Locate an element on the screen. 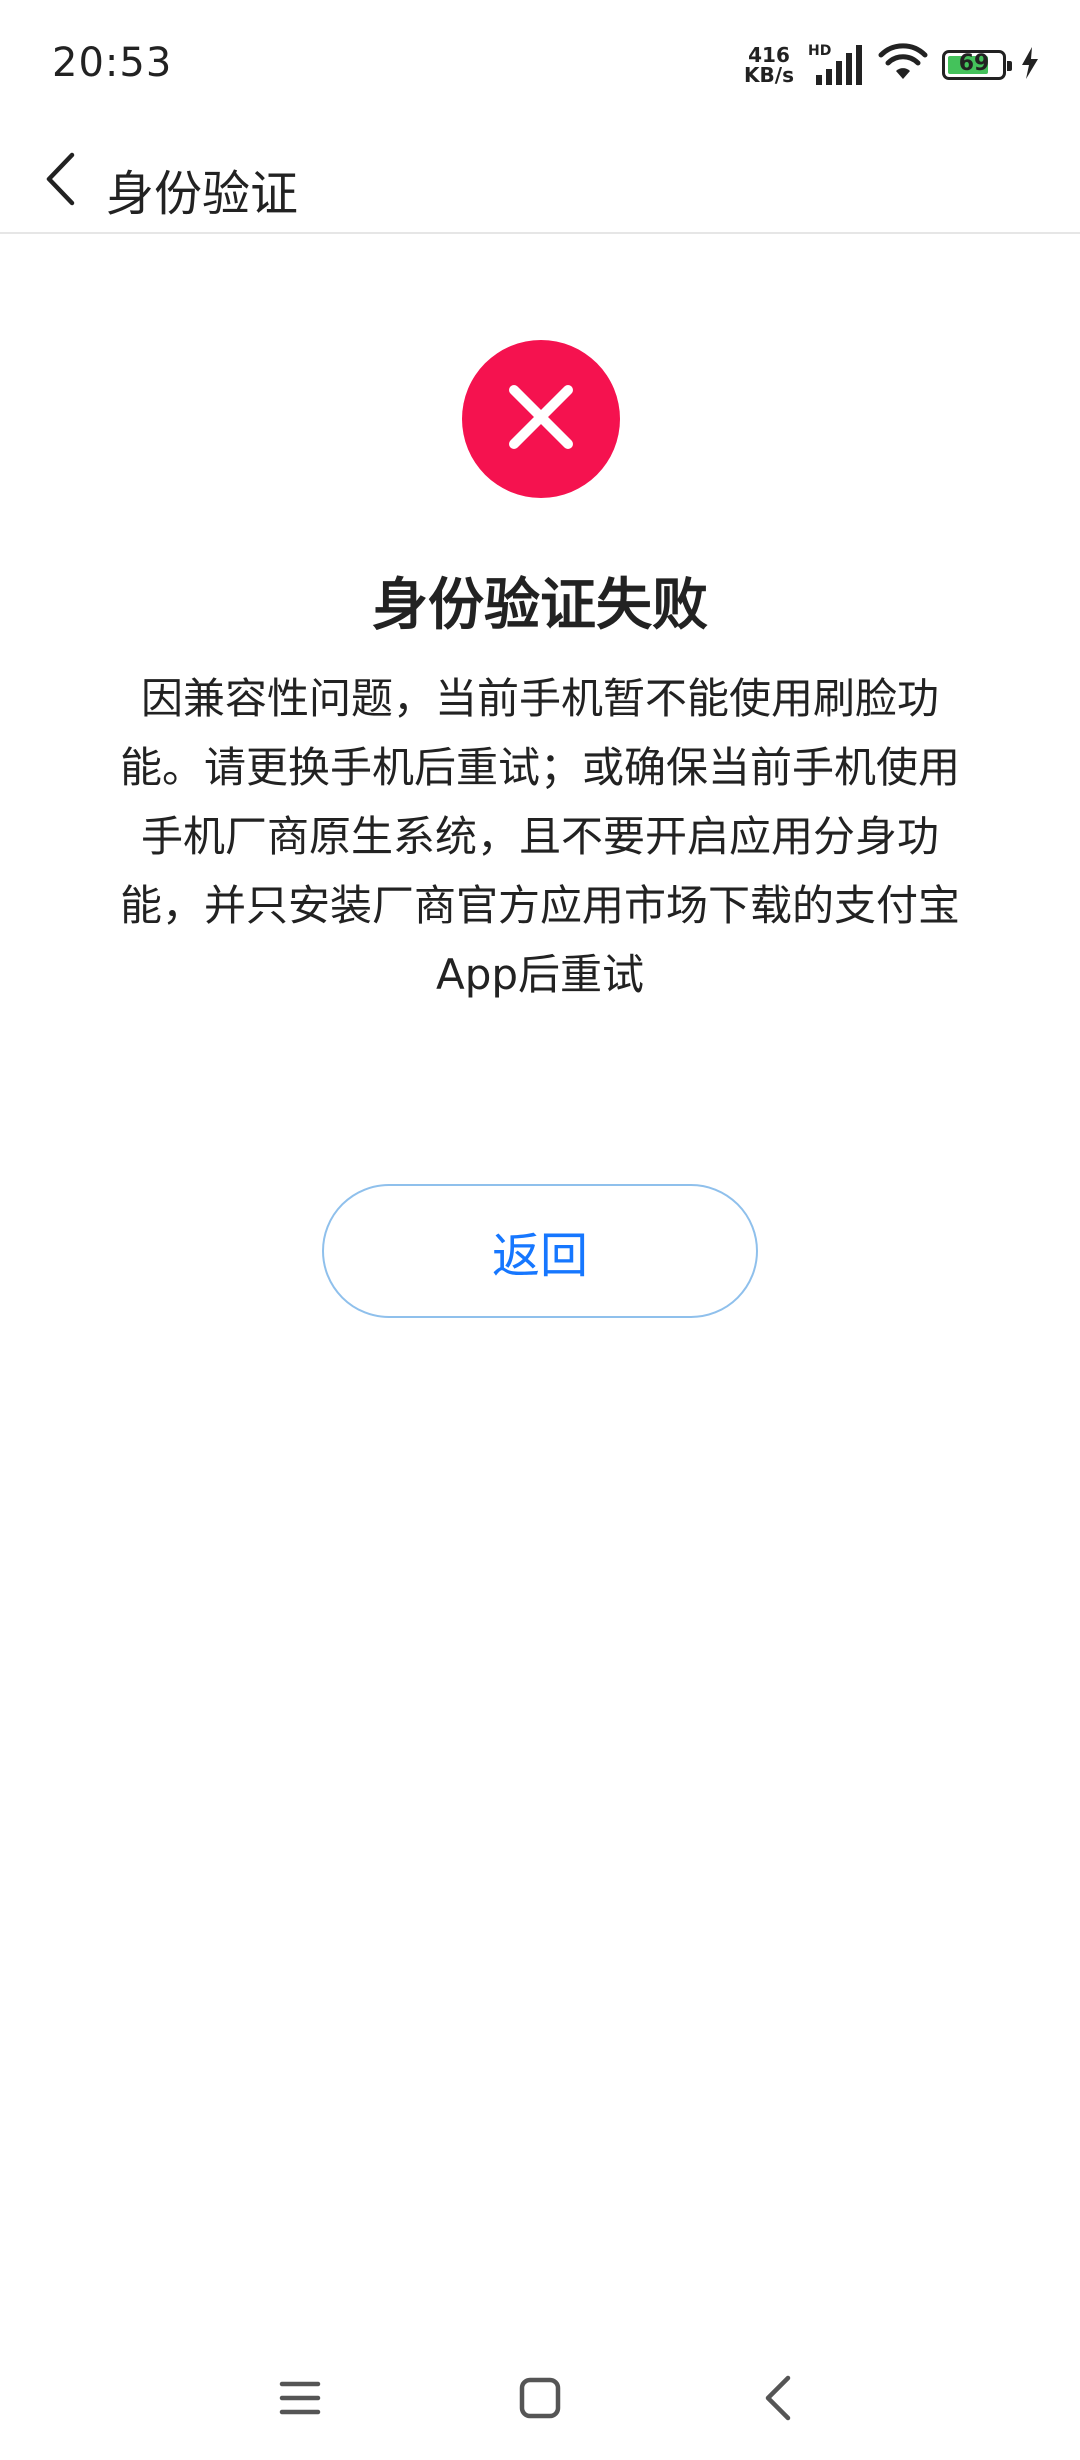 Image resolution: width=1080 pixels, height=2460 pixels. back-button is located at coordinates (60, 181).